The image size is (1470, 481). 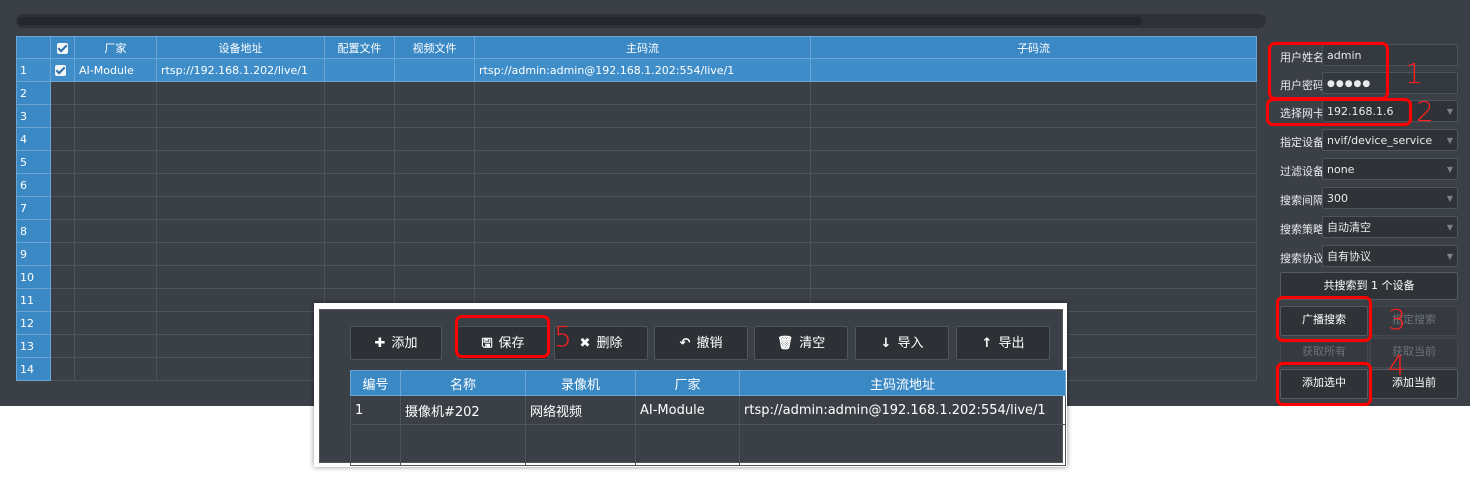 I want to click on select-all-checkbox, so click(x=62, y=47).